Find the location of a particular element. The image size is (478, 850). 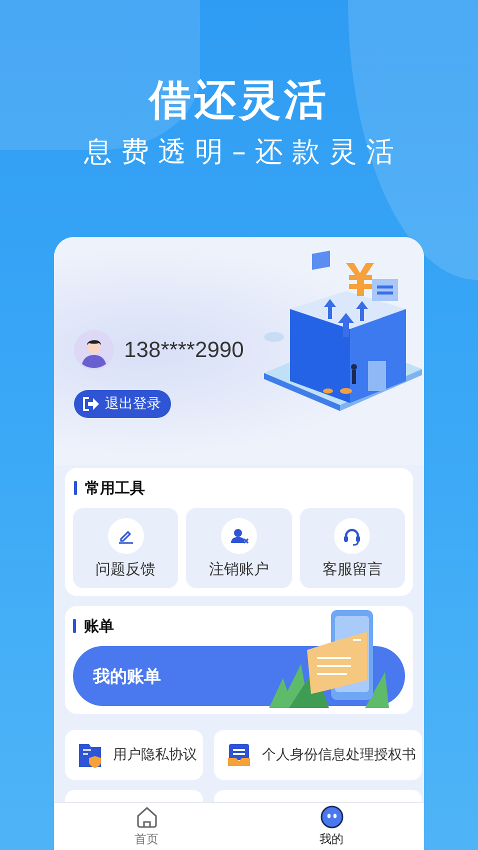

section-title: 账单 is located at coordinates (99, 626).